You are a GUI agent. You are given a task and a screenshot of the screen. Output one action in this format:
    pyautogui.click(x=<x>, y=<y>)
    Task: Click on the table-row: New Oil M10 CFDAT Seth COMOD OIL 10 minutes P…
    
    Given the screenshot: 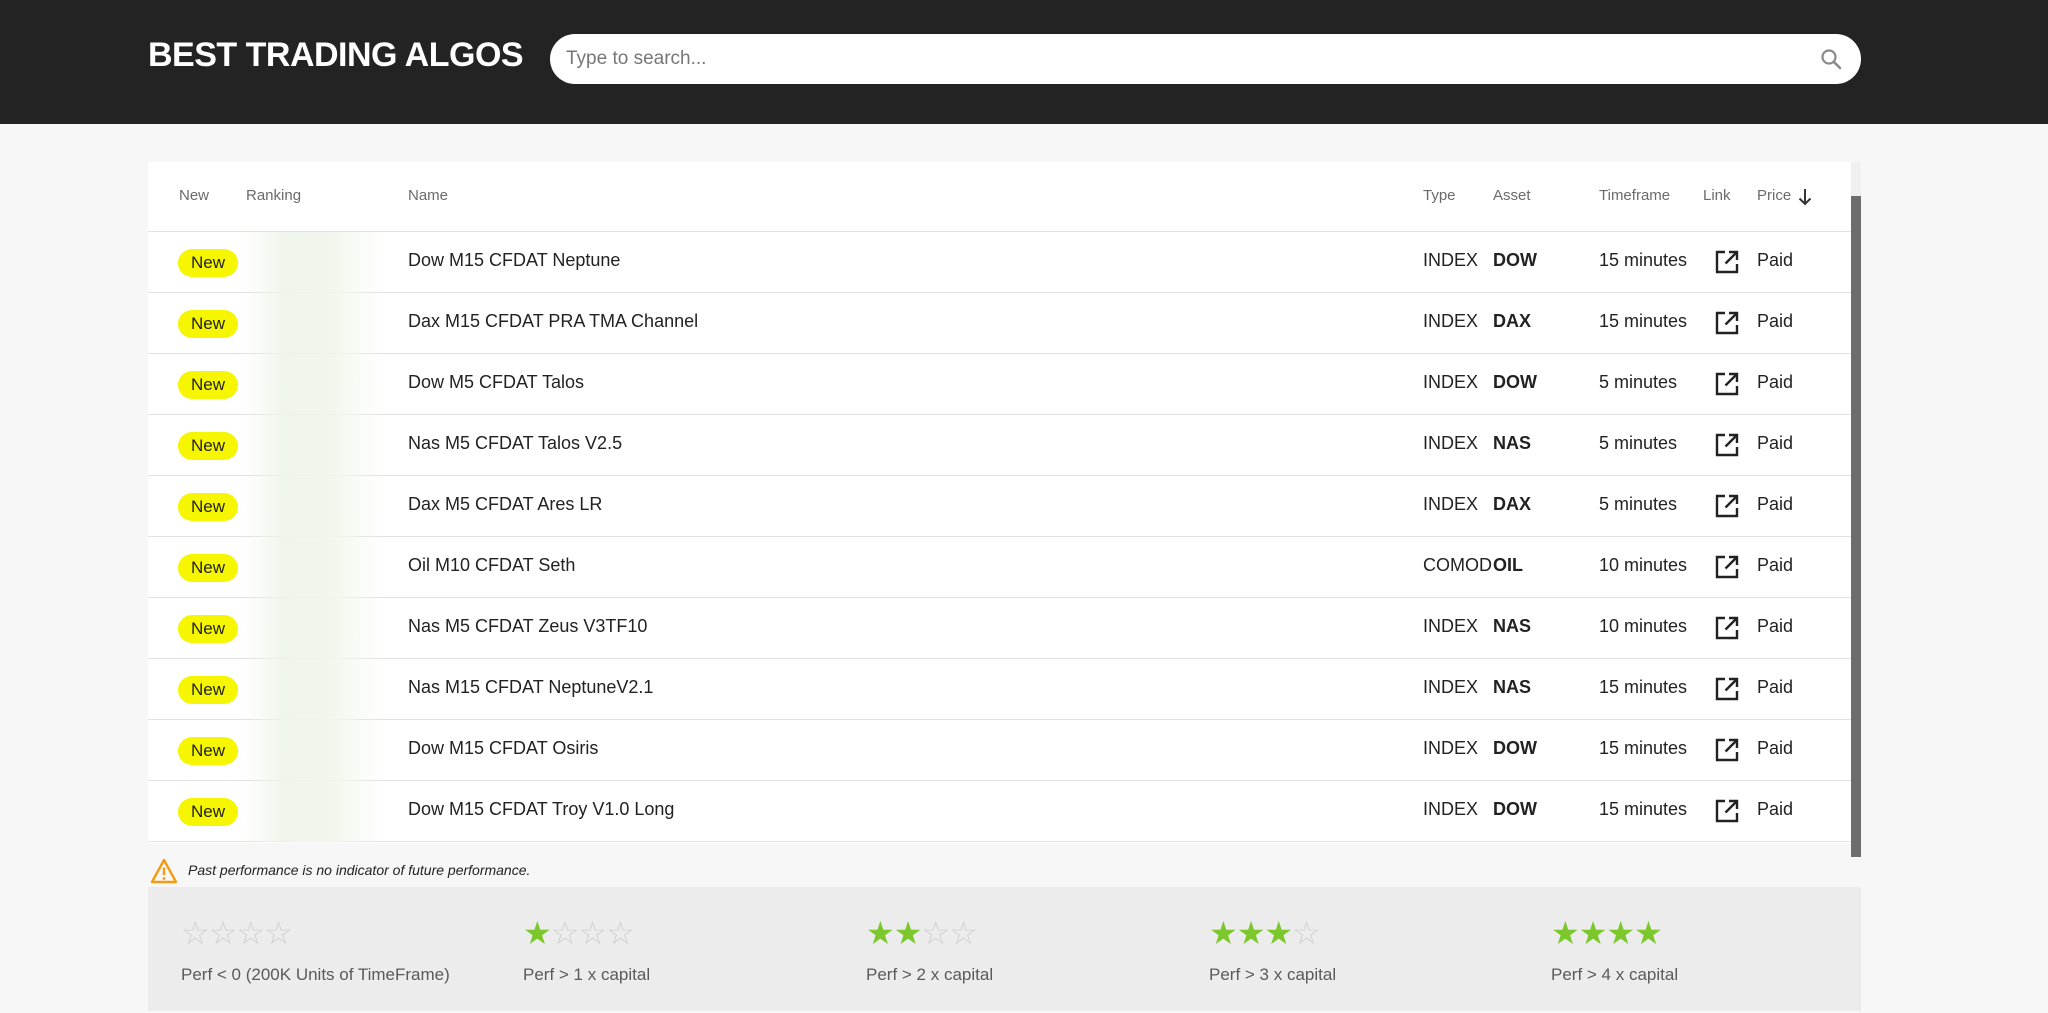 What is the action you would take?
    pyautogui.click(x=999, y=567)
    